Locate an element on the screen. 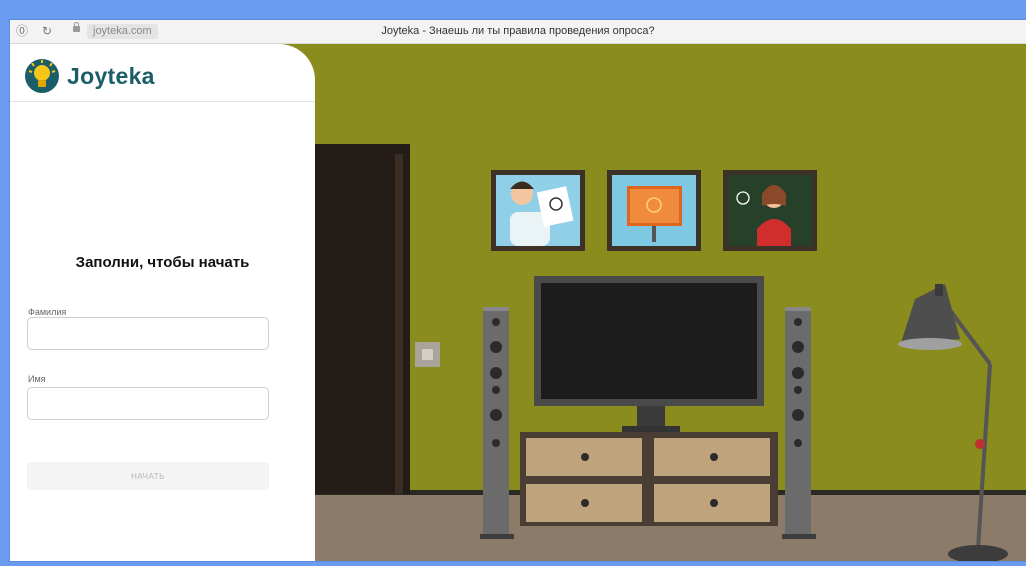 The width and height of the screenshot is (1026, 566). name-input is located at coordinates (148, 403).